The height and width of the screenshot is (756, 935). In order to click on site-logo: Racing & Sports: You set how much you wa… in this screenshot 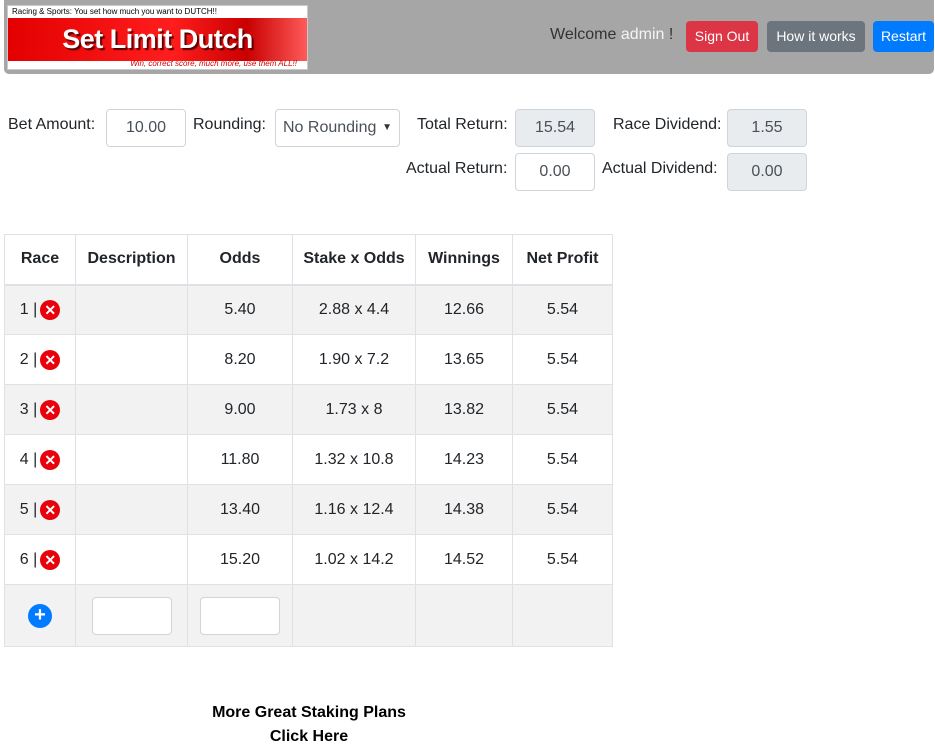, I will do `click(157, 37)`.